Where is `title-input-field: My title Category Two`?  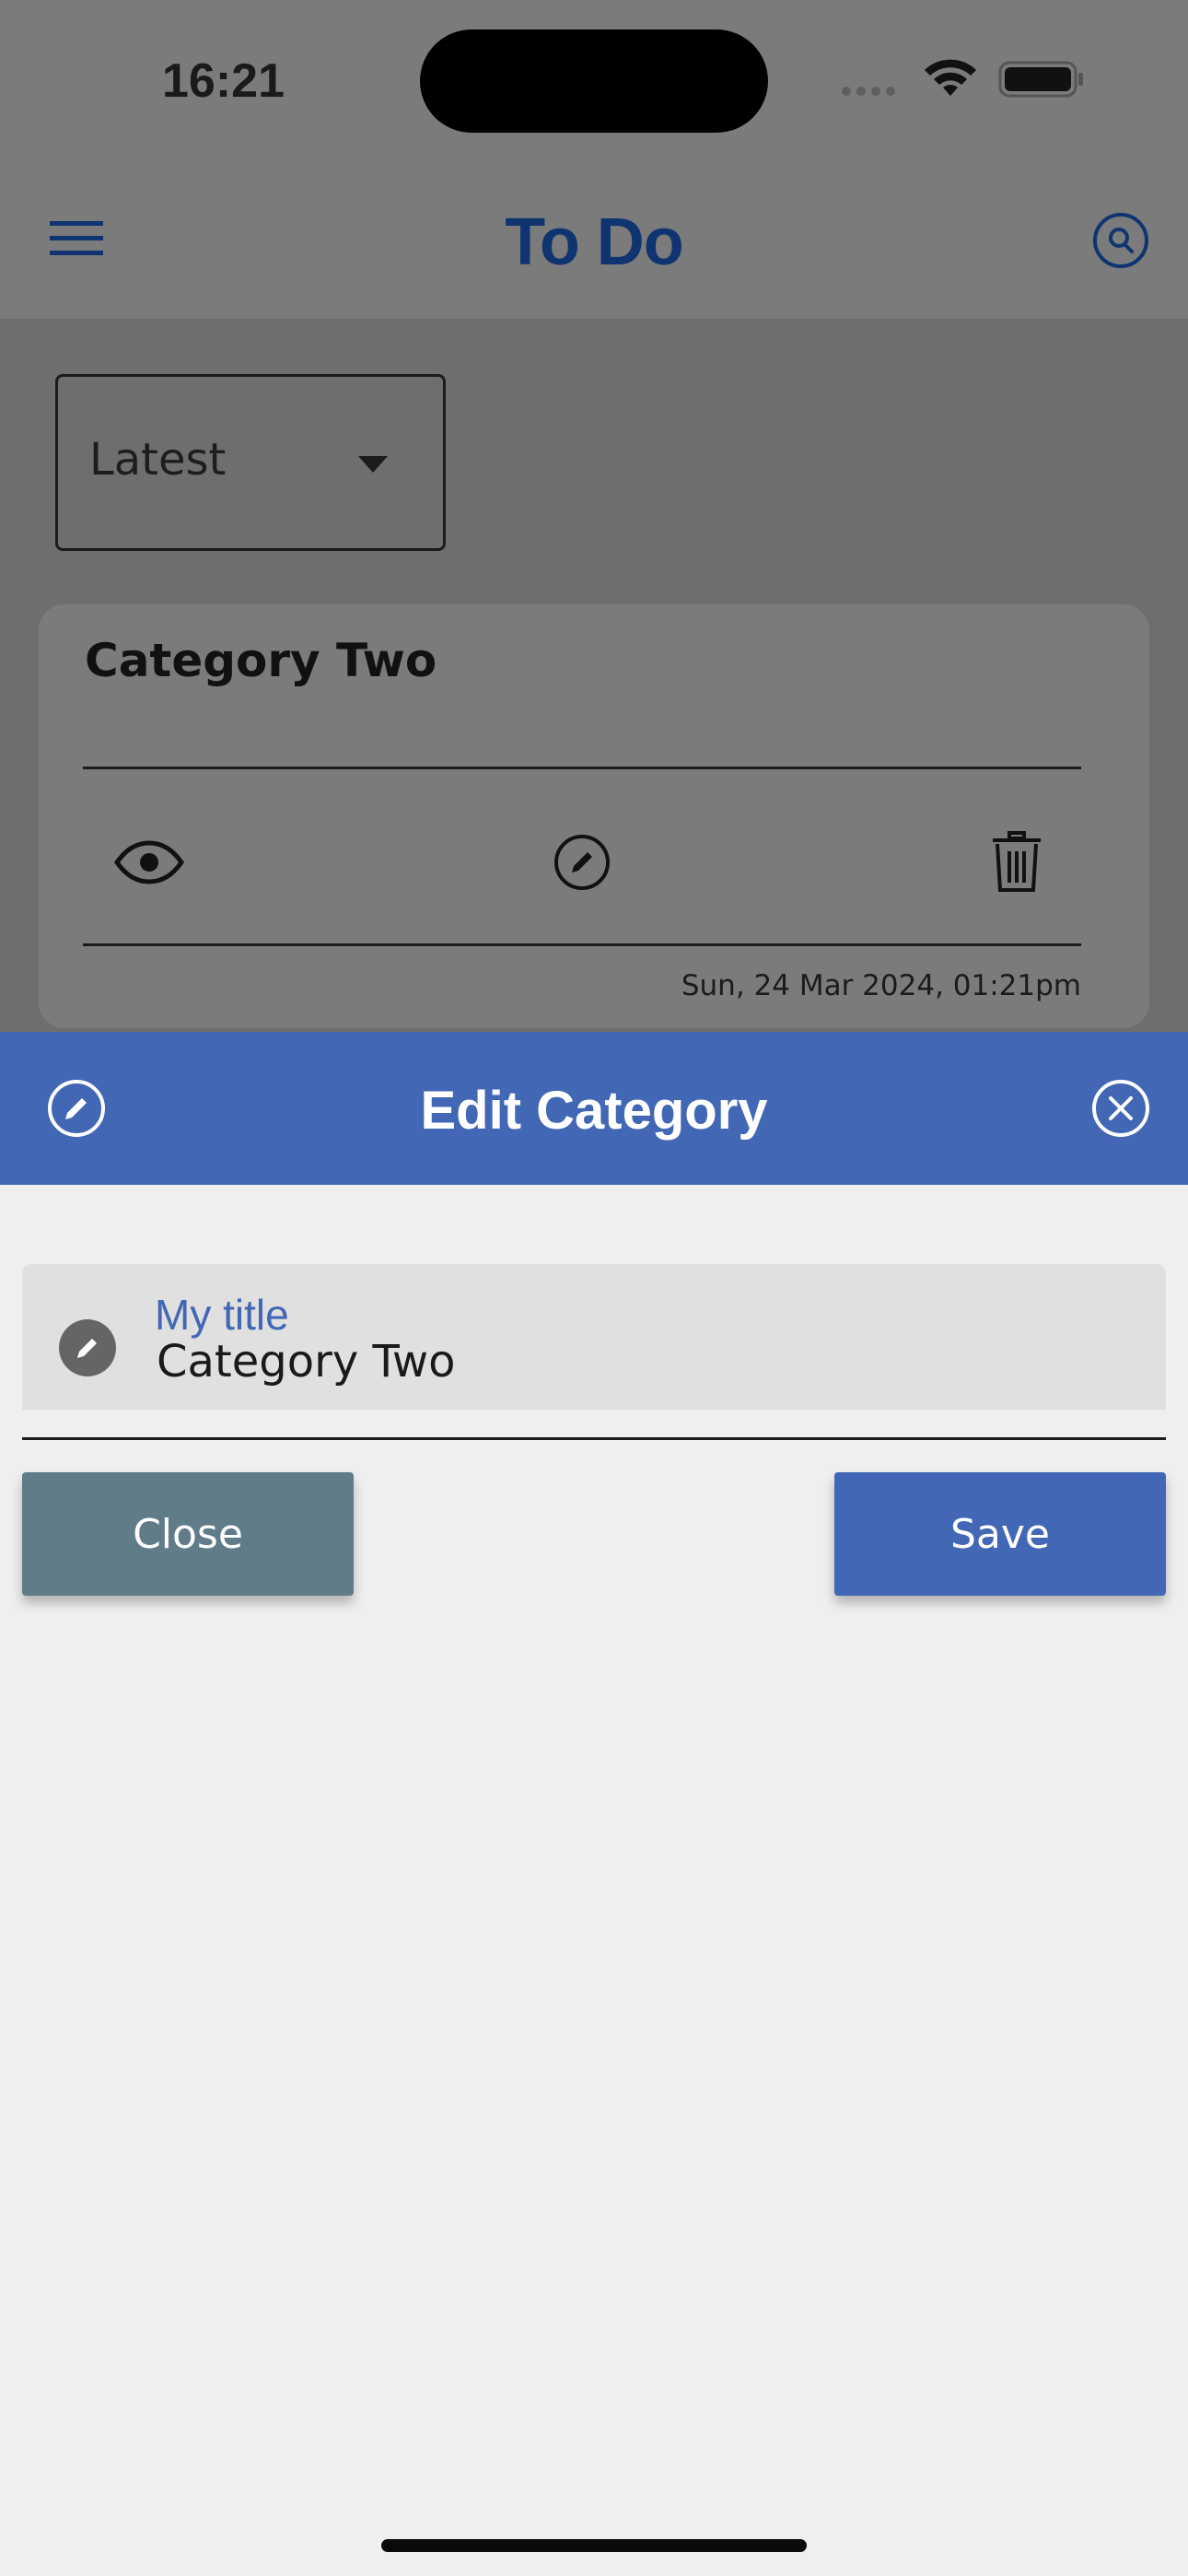 title-input-field: My title Category Two is located at coordinates (594, 1337).